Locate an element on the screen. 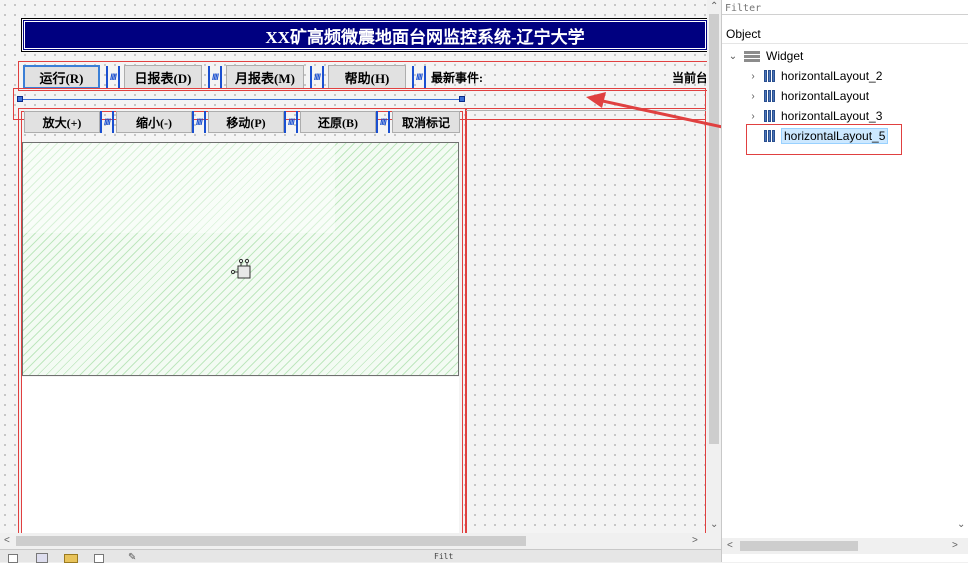 The height and width of the screenshot is (563, 968). wrench-icon: ✎ is located at coordinates (132, 557).